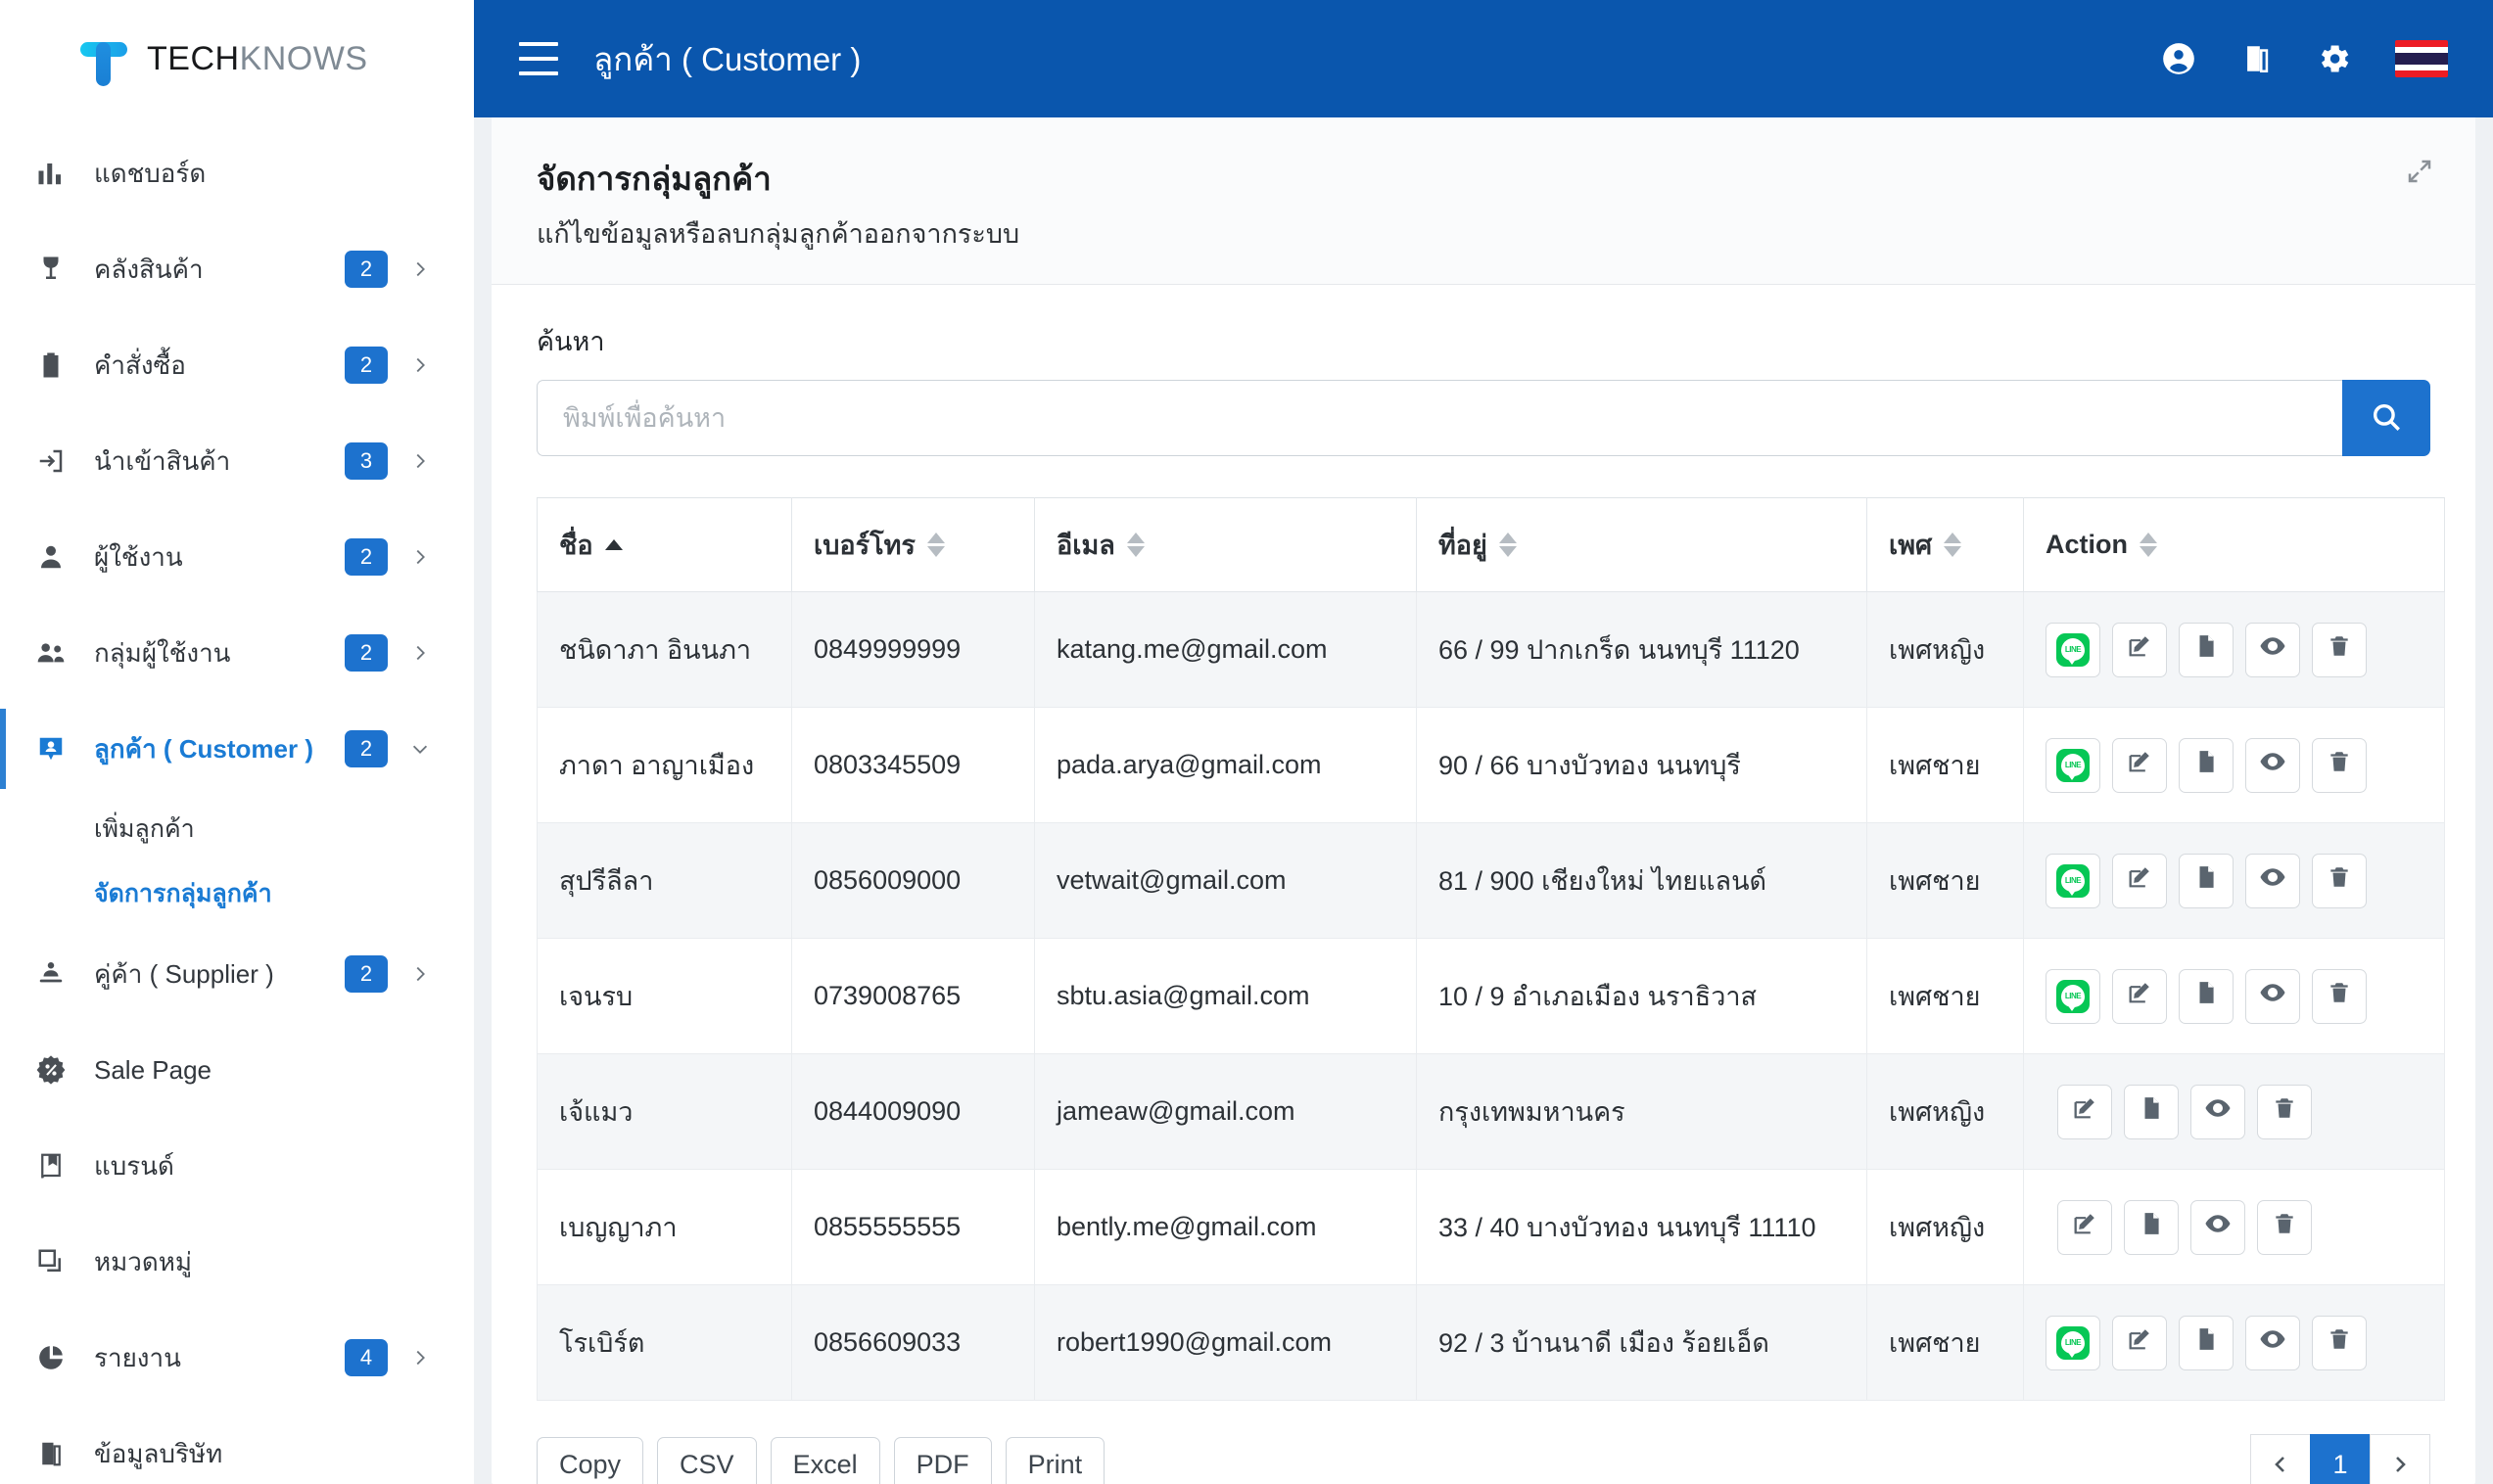 The height and width of the screenshot is (1484, 2493). Describe the element at coordinates (366, 461) in the screenshot. I see `sidebar-badge: 3` at that location.